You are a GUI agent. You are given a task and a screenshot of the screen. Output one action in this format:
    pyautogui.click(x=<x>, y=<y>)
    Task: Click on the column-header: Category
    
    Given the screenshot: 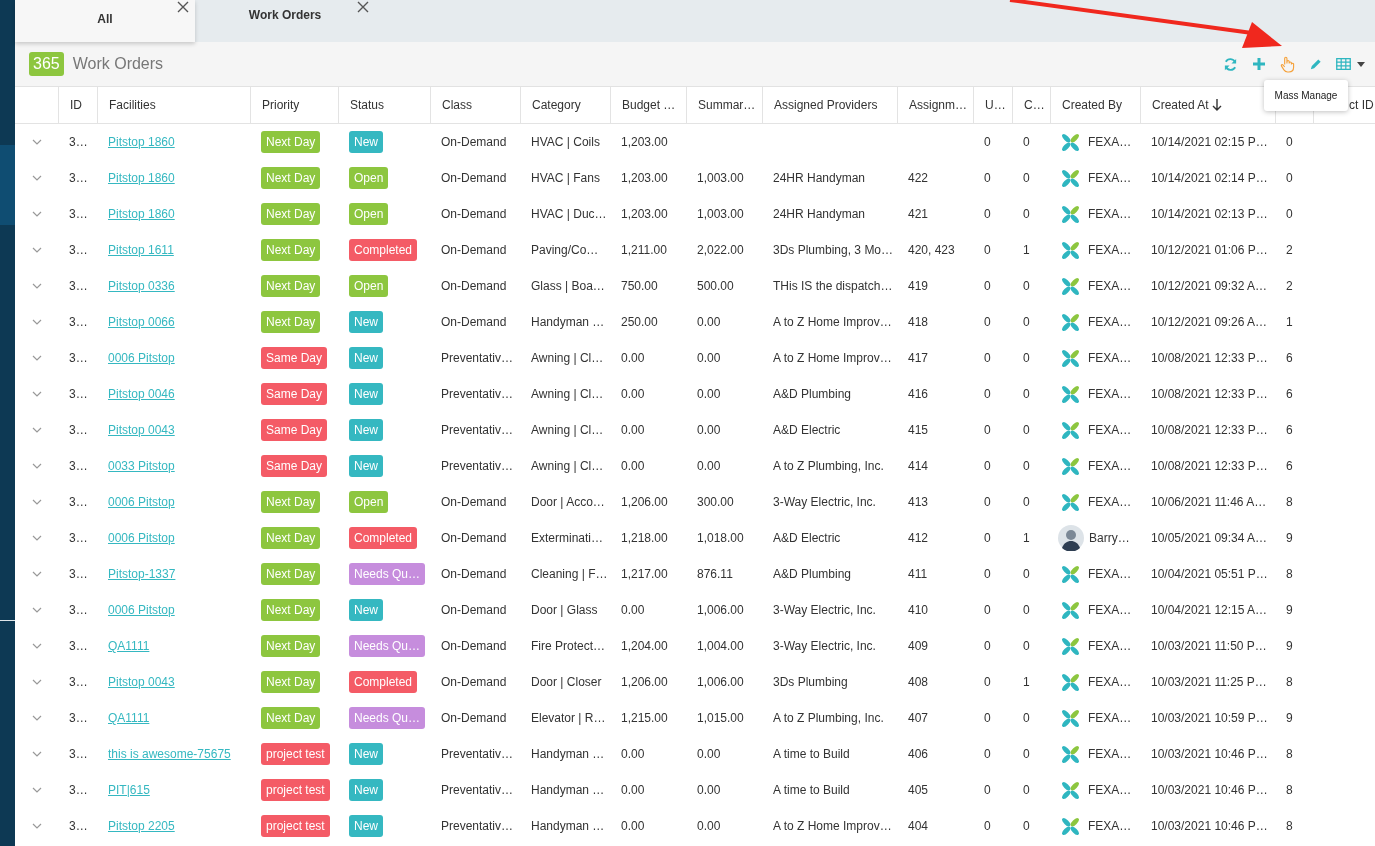 What is the action you would take?
    pyautogui.click(x=556, y=105)
    